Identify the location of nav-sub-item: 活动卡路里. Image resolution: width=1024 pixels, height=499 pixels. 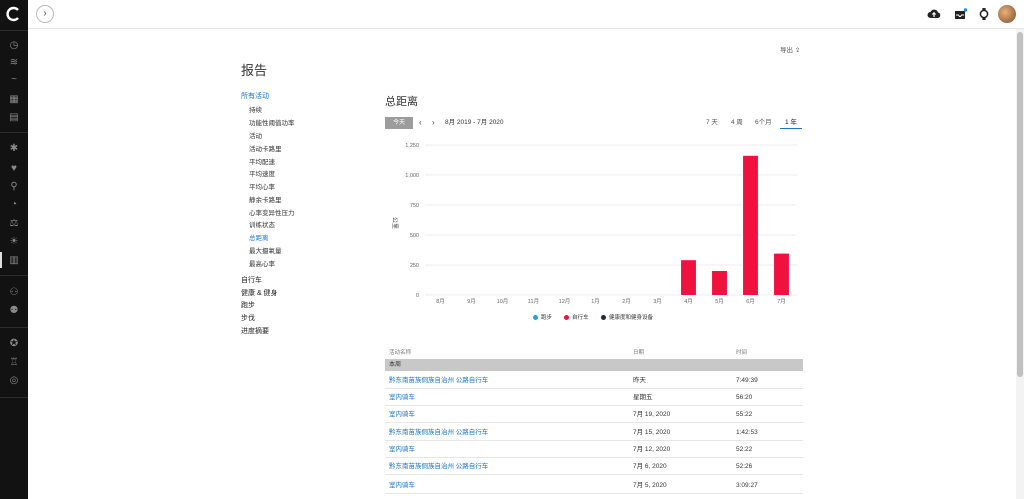
(265, 148).